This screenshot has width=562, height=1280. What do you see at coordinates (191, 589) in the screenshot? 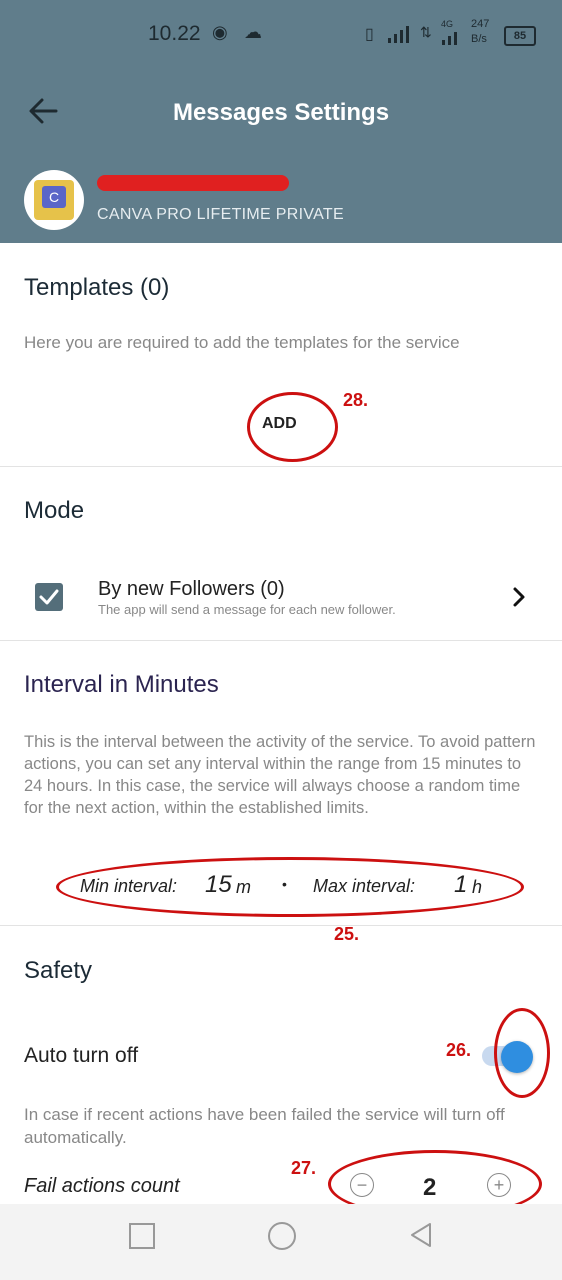
I see `mode-item-title: By new Followers (0)` at bounding box center [191, 589].